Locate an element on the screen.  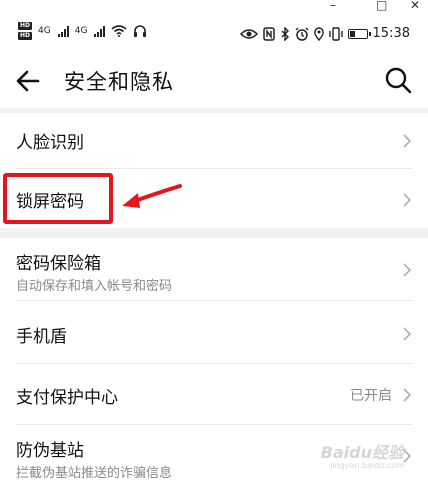
app-bar: 安全和隐私 is located at coordinates (214, 80).